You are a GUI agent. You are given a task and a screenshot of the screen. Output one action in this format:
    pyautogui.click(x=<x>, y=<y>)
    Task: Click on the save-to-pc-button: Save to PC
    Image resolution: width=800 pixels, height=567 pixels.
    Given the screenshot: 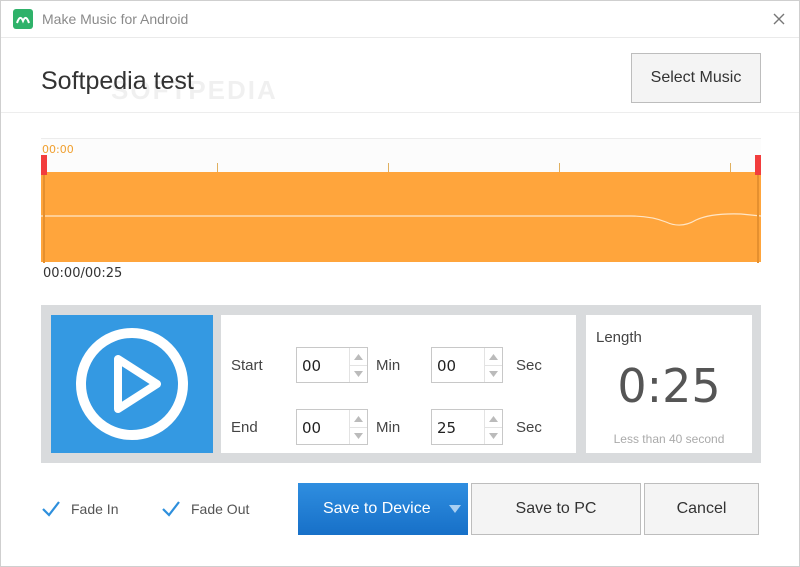 What is the action you would take?
    pyautogui.click(x=556, y=509)
    